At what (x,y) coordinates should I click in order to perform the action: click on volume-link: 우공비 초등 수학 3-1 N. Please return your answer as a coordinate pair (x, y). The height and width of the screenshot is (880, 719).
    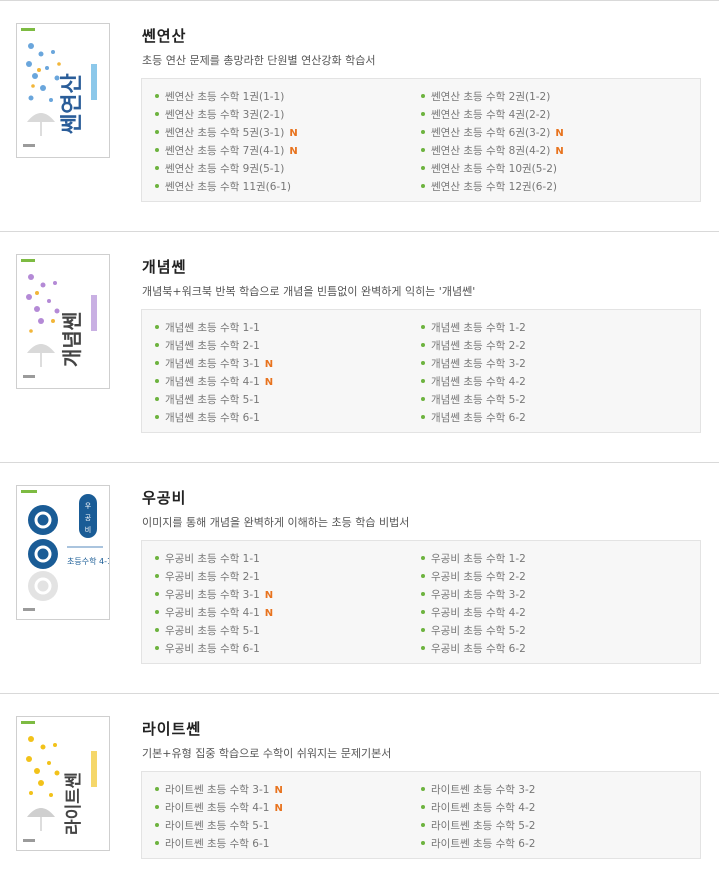
    Looking at the image, I should click on (288, 595).